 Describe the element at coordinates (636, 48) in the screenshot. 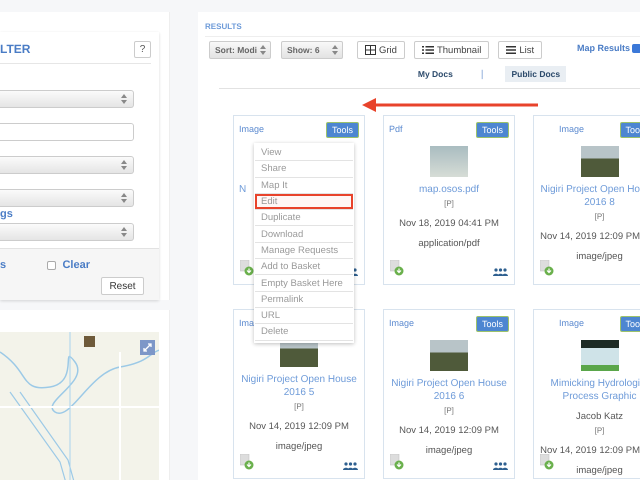

I see `map-results-checkbox` at that location.